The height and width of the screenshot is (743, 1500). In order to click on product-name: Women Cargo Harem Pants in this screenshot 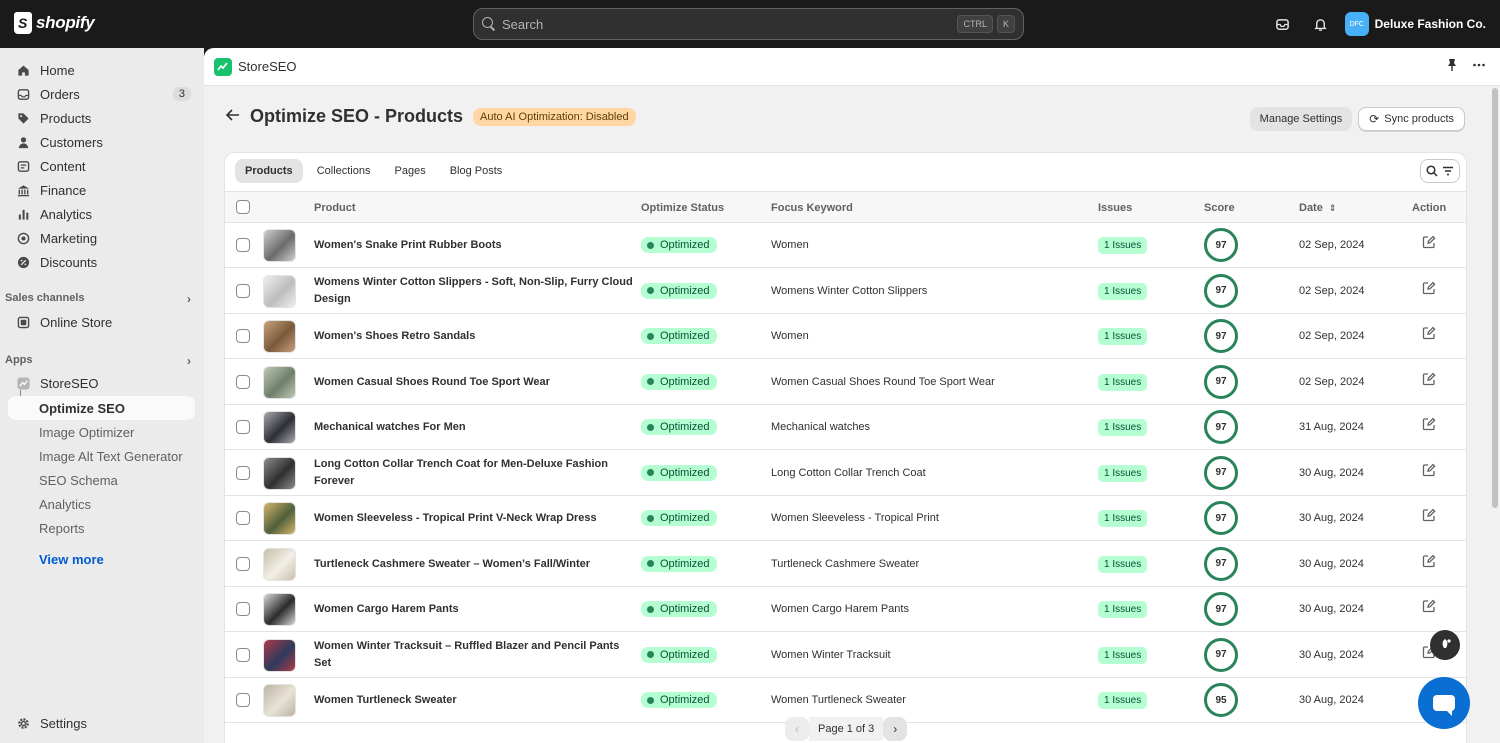, I will do `click(474, 609)`.